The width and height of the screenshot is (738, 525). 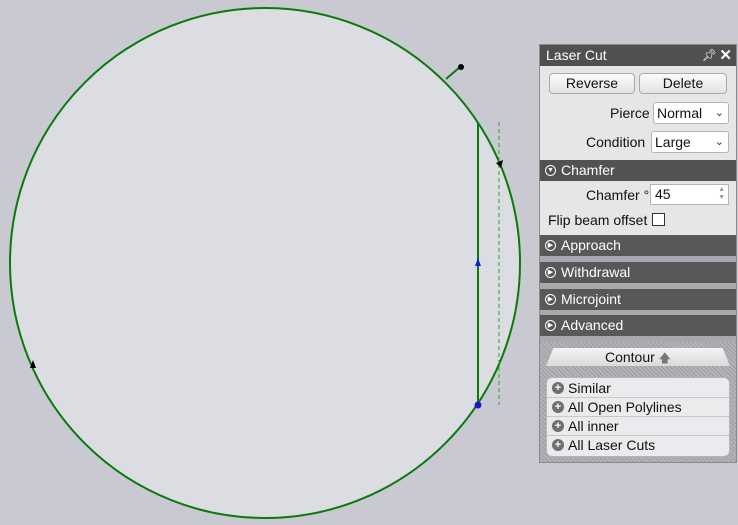 What do you see at coordinates (618, 195) in the screenshot?
I see `chamfer-field-label: Chamfer °` at bounding box center [618, 195].